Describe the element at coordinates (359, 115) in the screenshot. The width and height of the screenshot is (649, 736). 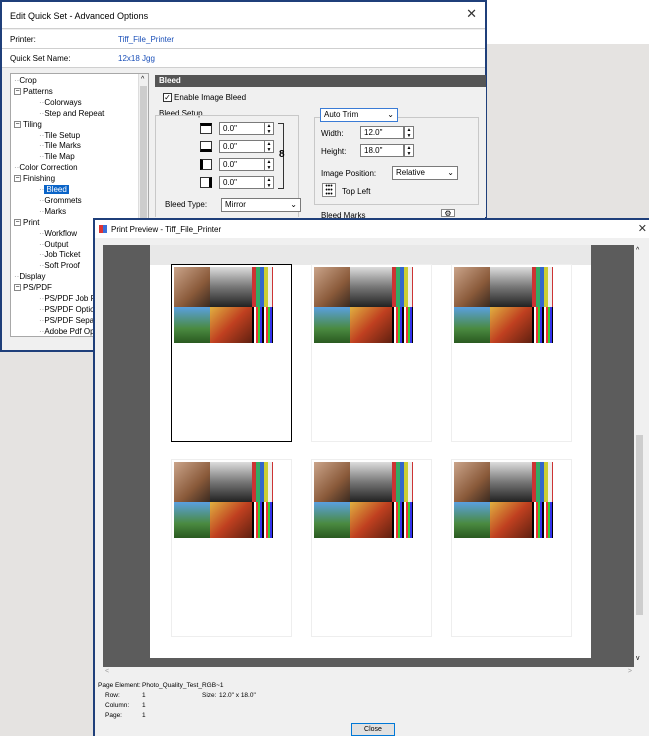
I see `trim-select: Auto Trim ⌄` at that location.